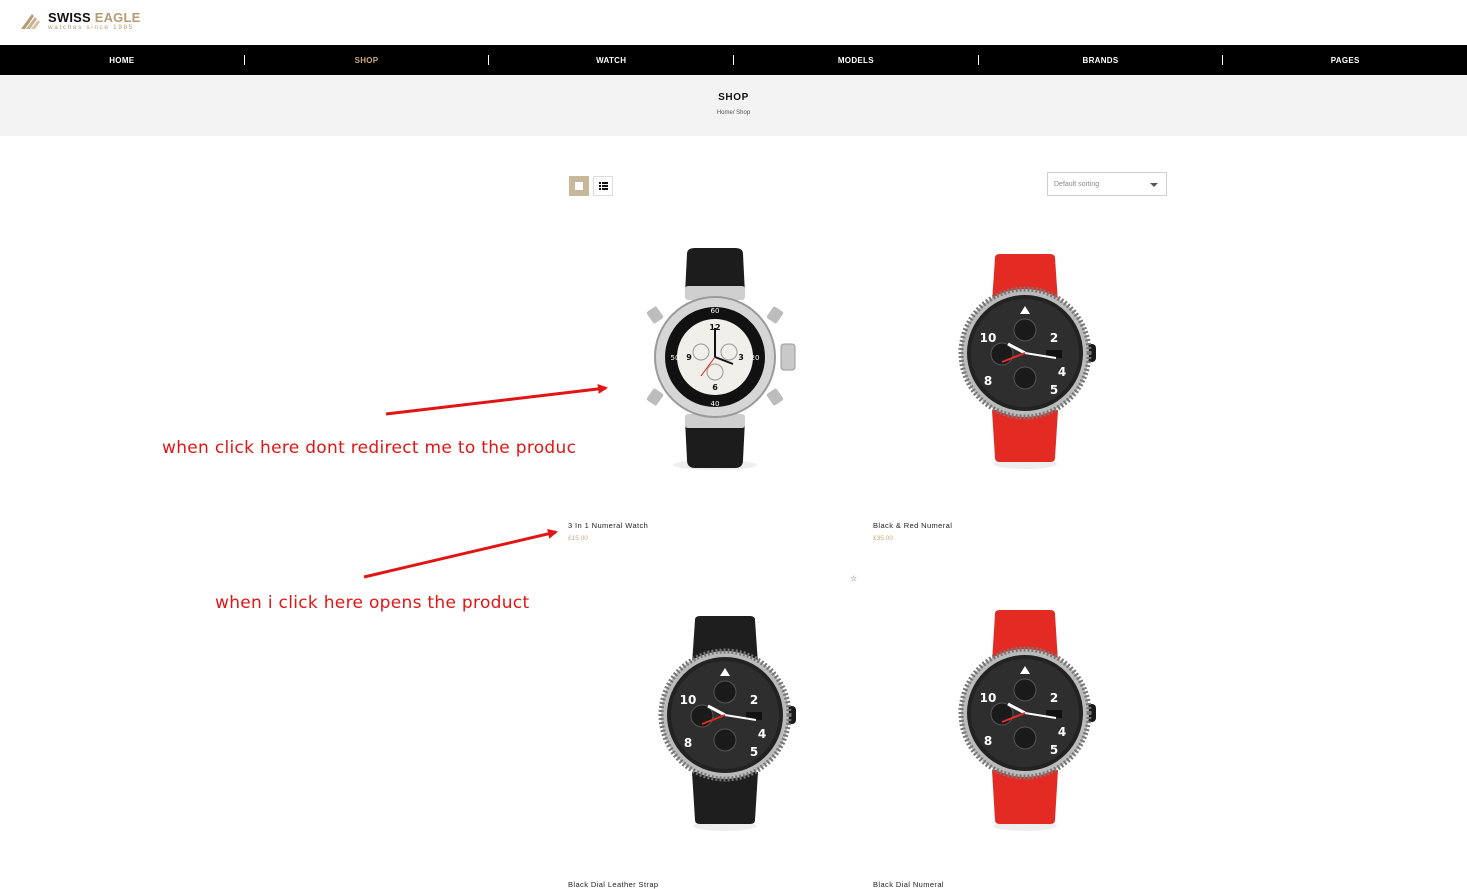  I want to click on svg-text: 60, so click(715, 311).